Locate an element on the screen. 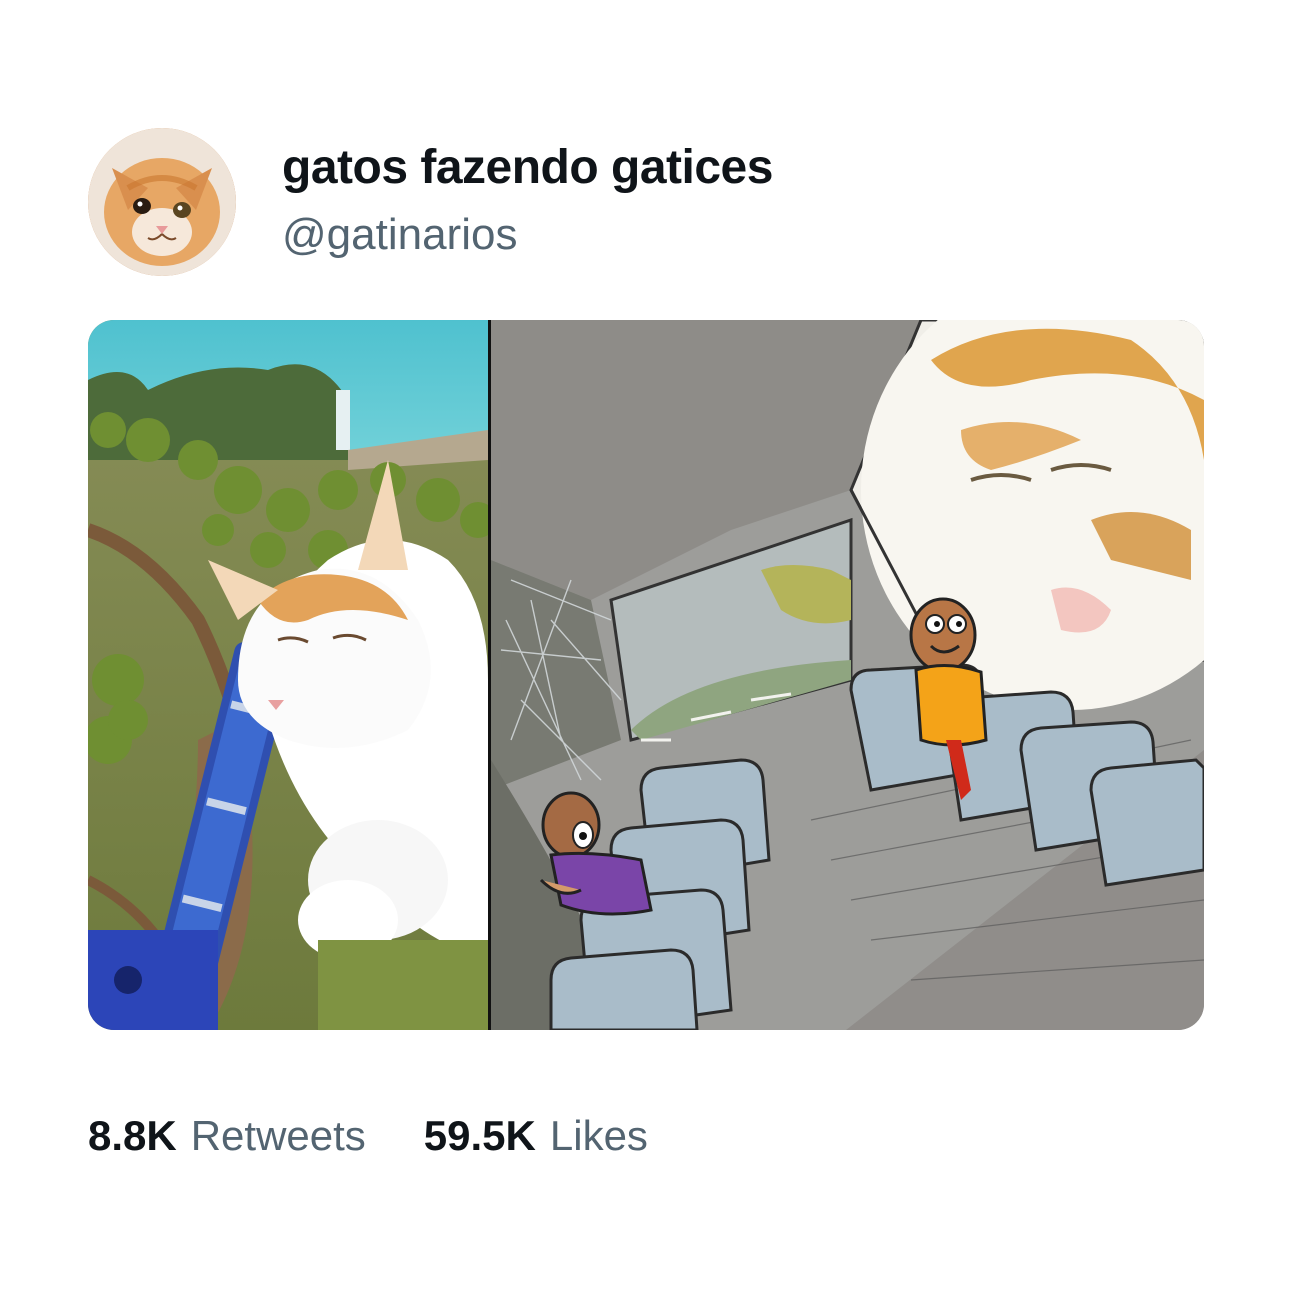 Image resolution: width=1292 pixels, height=1292 pixels. likes-label: Likes is located at coordinates (598, 1135).